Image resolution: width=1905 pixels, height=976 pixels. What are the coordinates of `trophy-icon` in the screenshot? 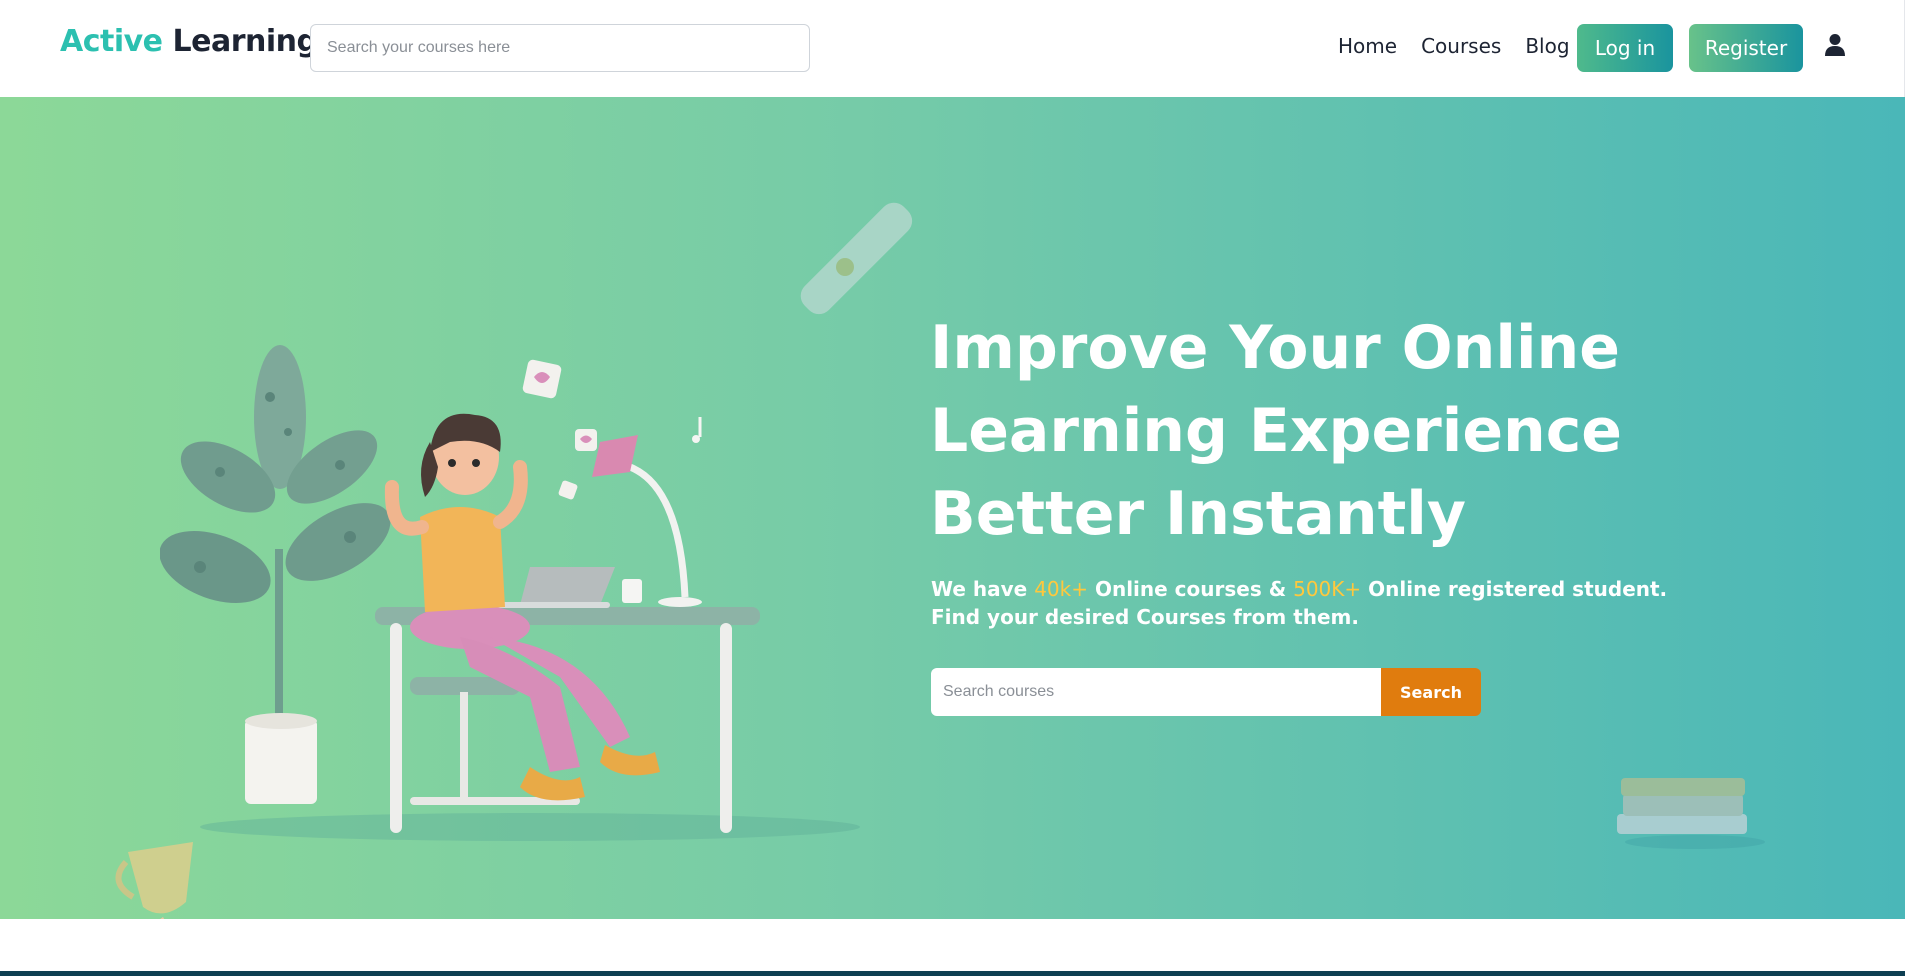 It's located at (154, 880).